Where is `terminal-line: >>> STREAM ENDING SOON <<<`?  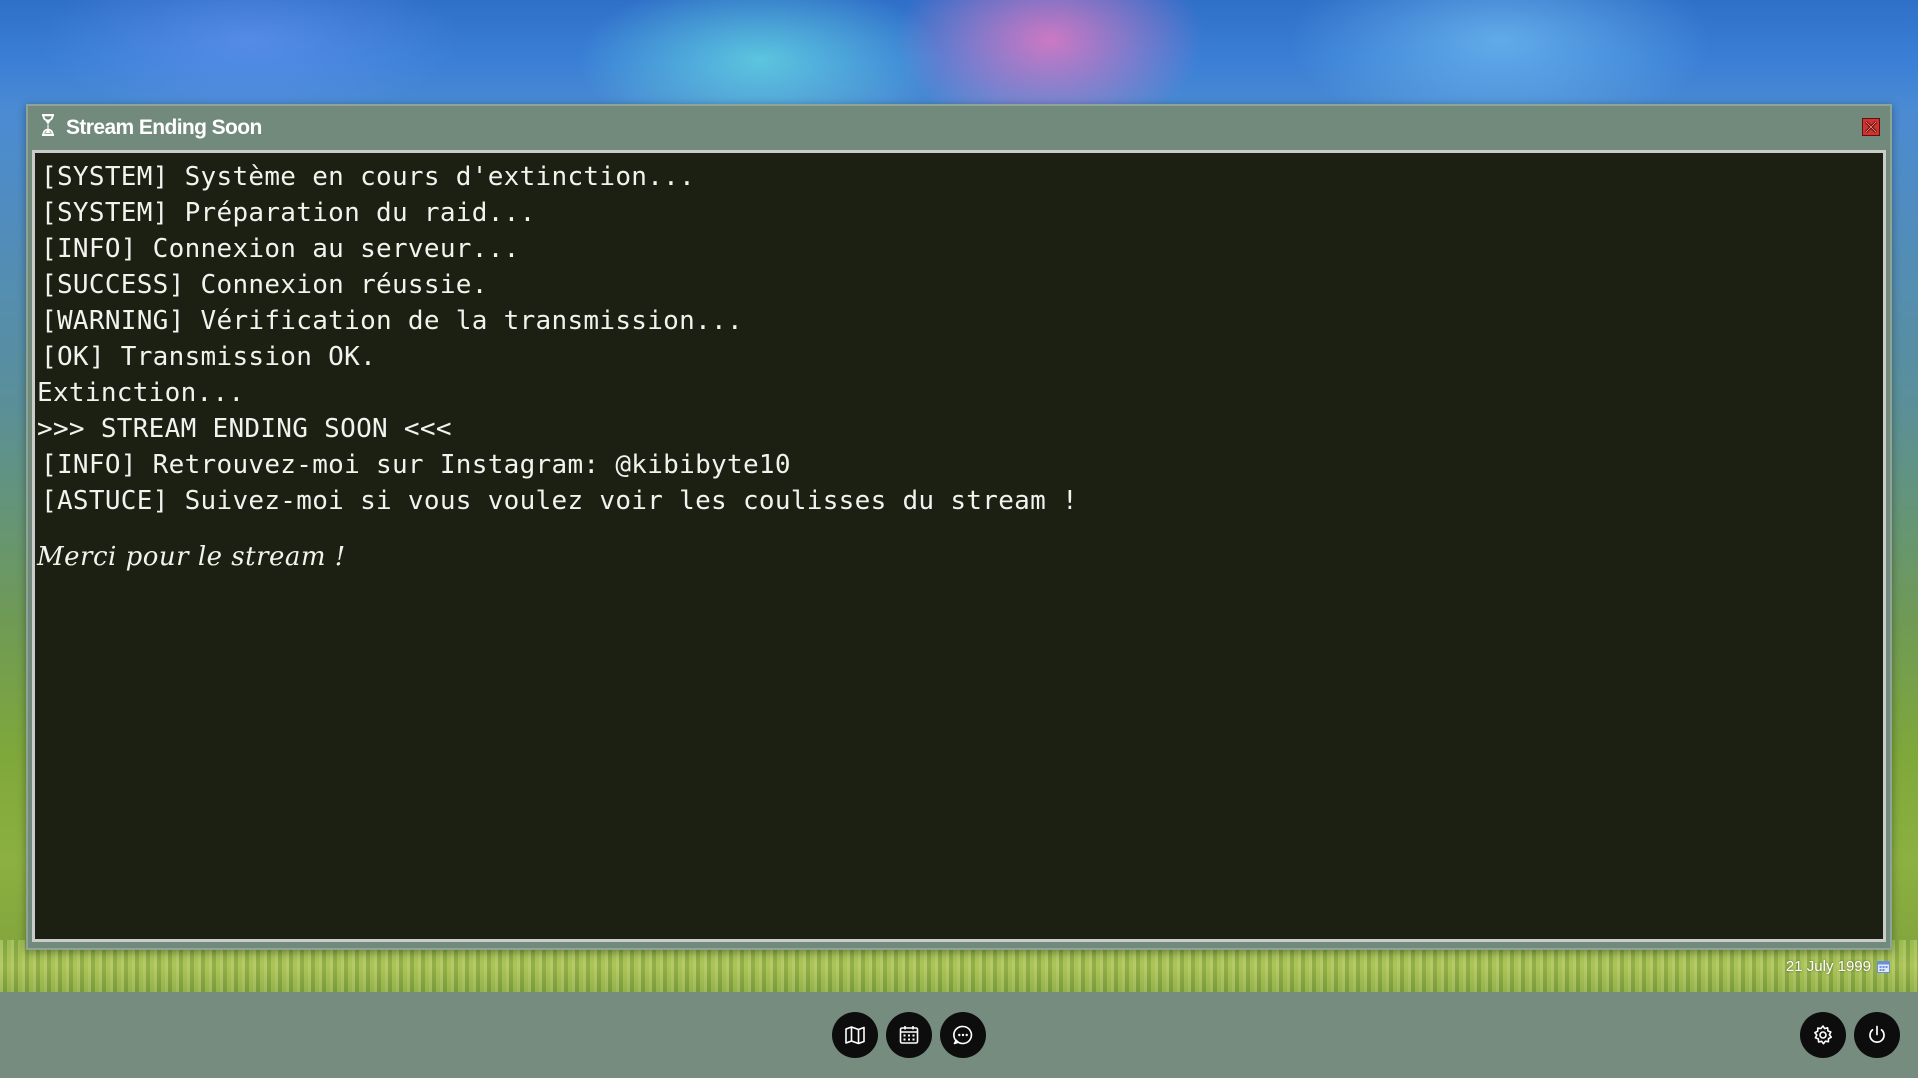
terminal-line: >>> STREAM ENDING SOON <<< is located at coordinates (244, 429).